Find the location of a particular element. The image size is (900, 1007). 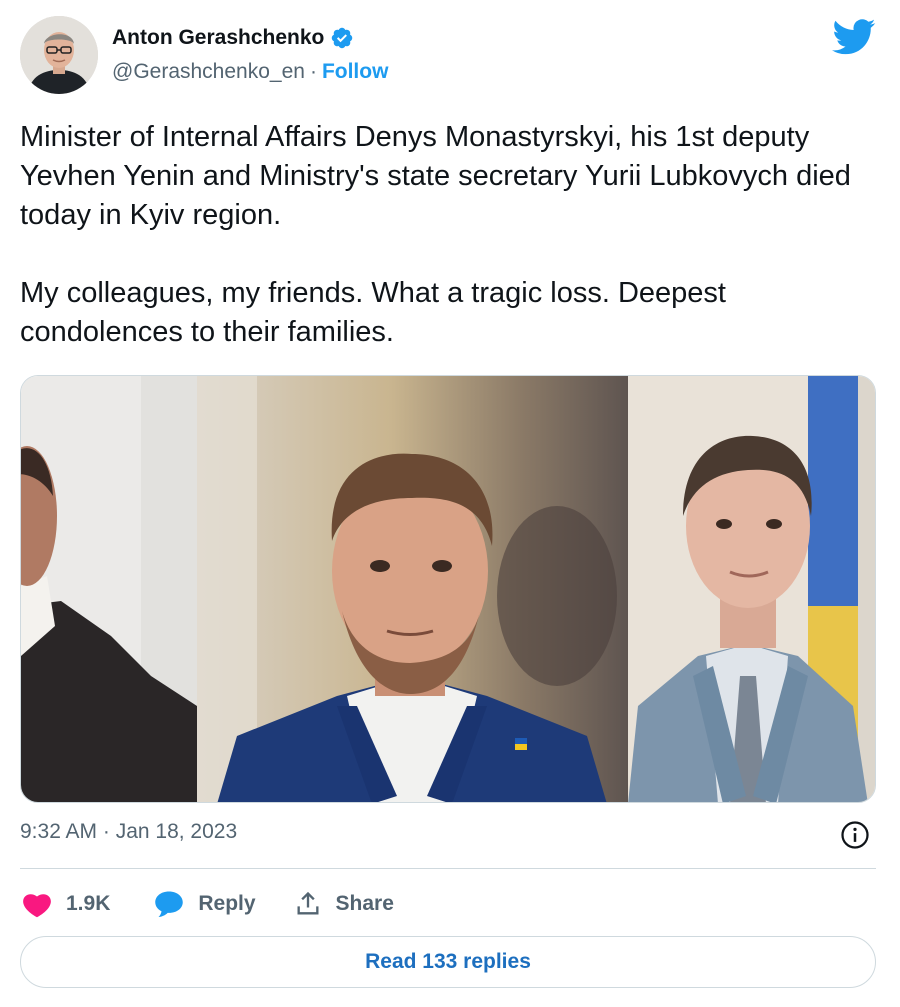

photo-right-image is located at coordinates (751, 589).